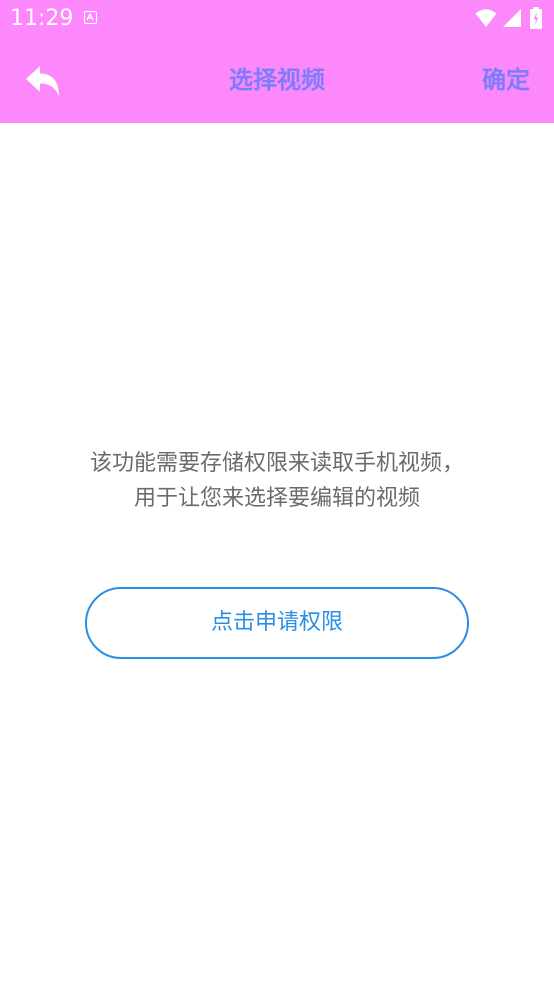 The image size is (554, 984). Describe the element at coordinates (512, 20) in the screenshot. I see `signal-icon` at that location.